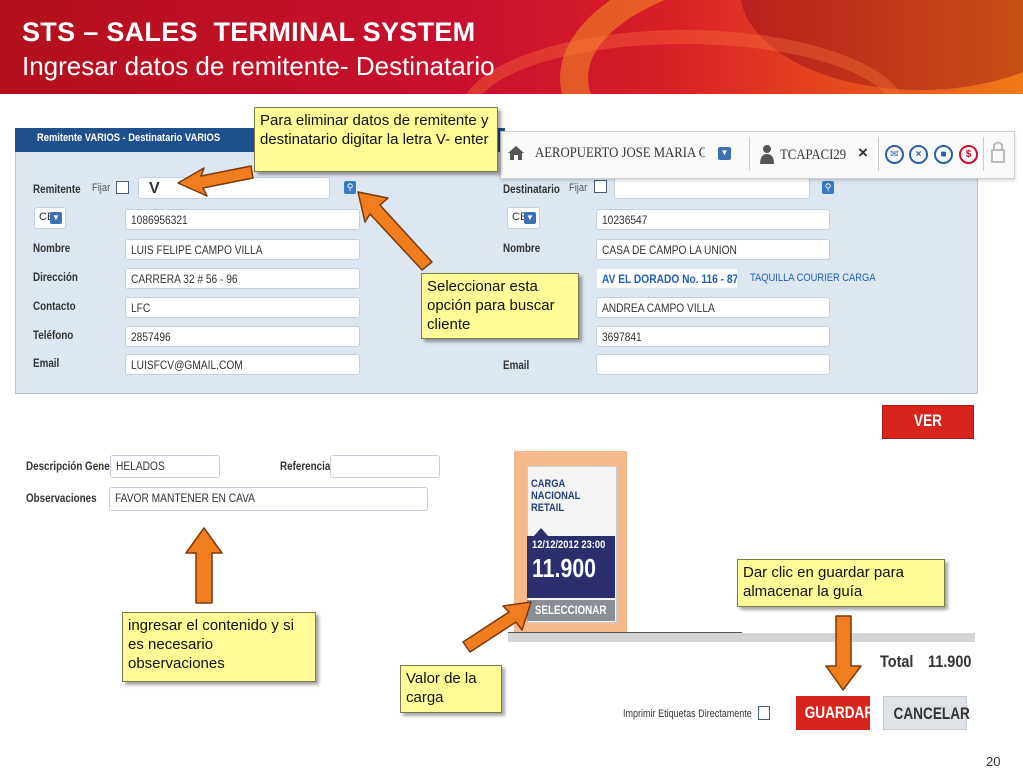  Describe the element at coordinates (843, 653) in the screenshot. I see `arrow-down-icon` at that location.